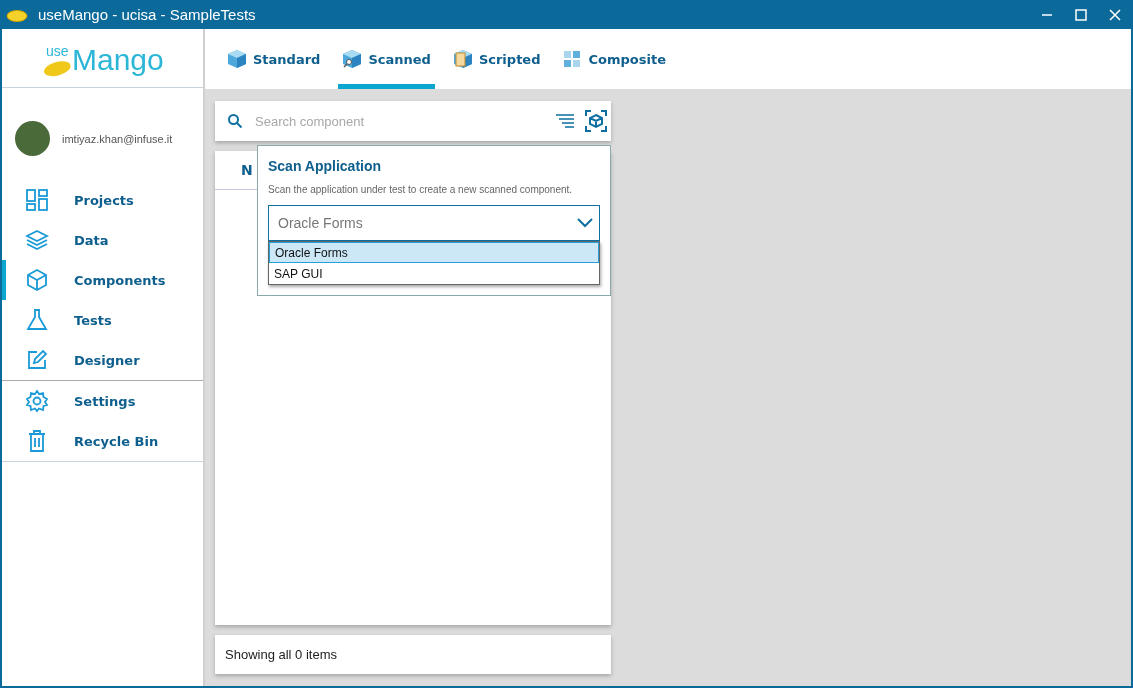 The width and height of the screenshot is (1133, 688). I want to click on maximize-icon, so click(1081, 14).